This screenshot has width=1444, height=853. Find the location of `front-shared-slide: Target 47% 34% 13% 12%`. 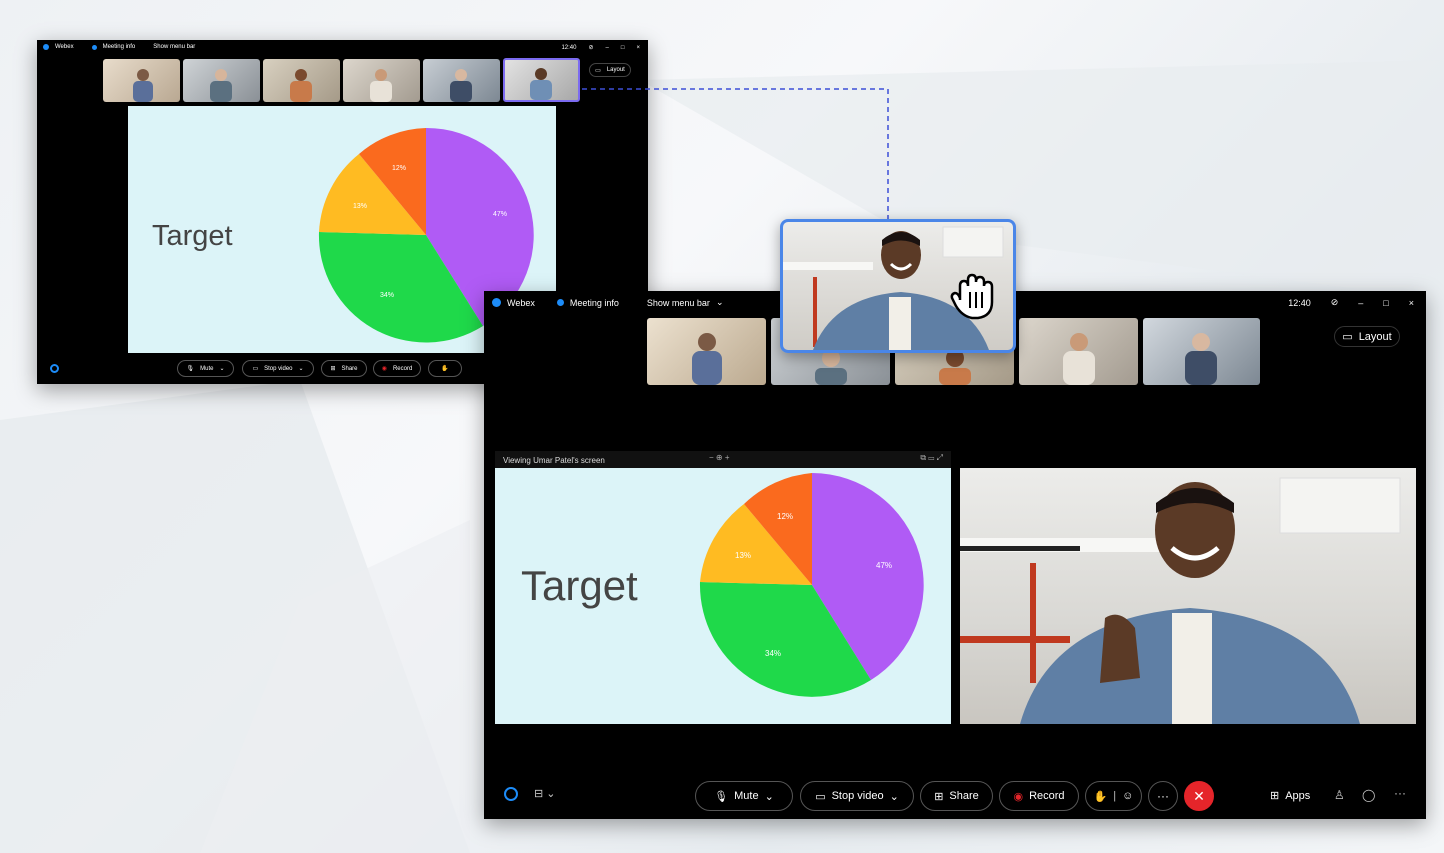

front-shared-slide: Target 47% 34% 13% 12% is located at coordinates (723, 596).